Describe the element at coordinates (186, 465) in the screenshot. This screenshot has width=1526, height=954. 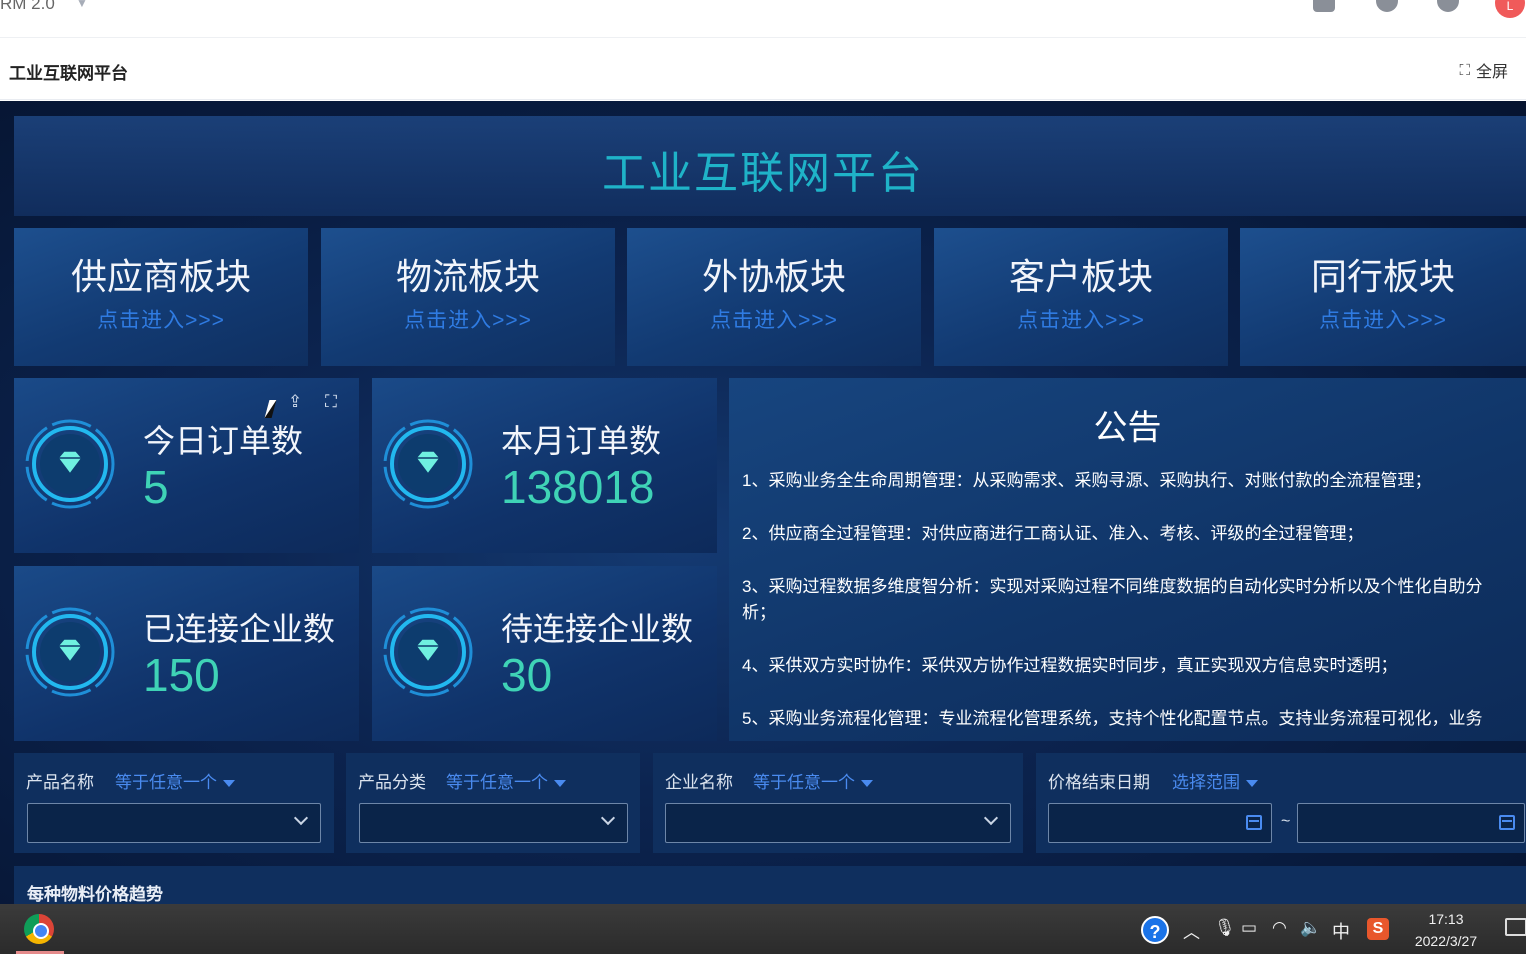
I see `stat-card-today-orders: 今日订单数 5 ⇪ ⛶` at that location.